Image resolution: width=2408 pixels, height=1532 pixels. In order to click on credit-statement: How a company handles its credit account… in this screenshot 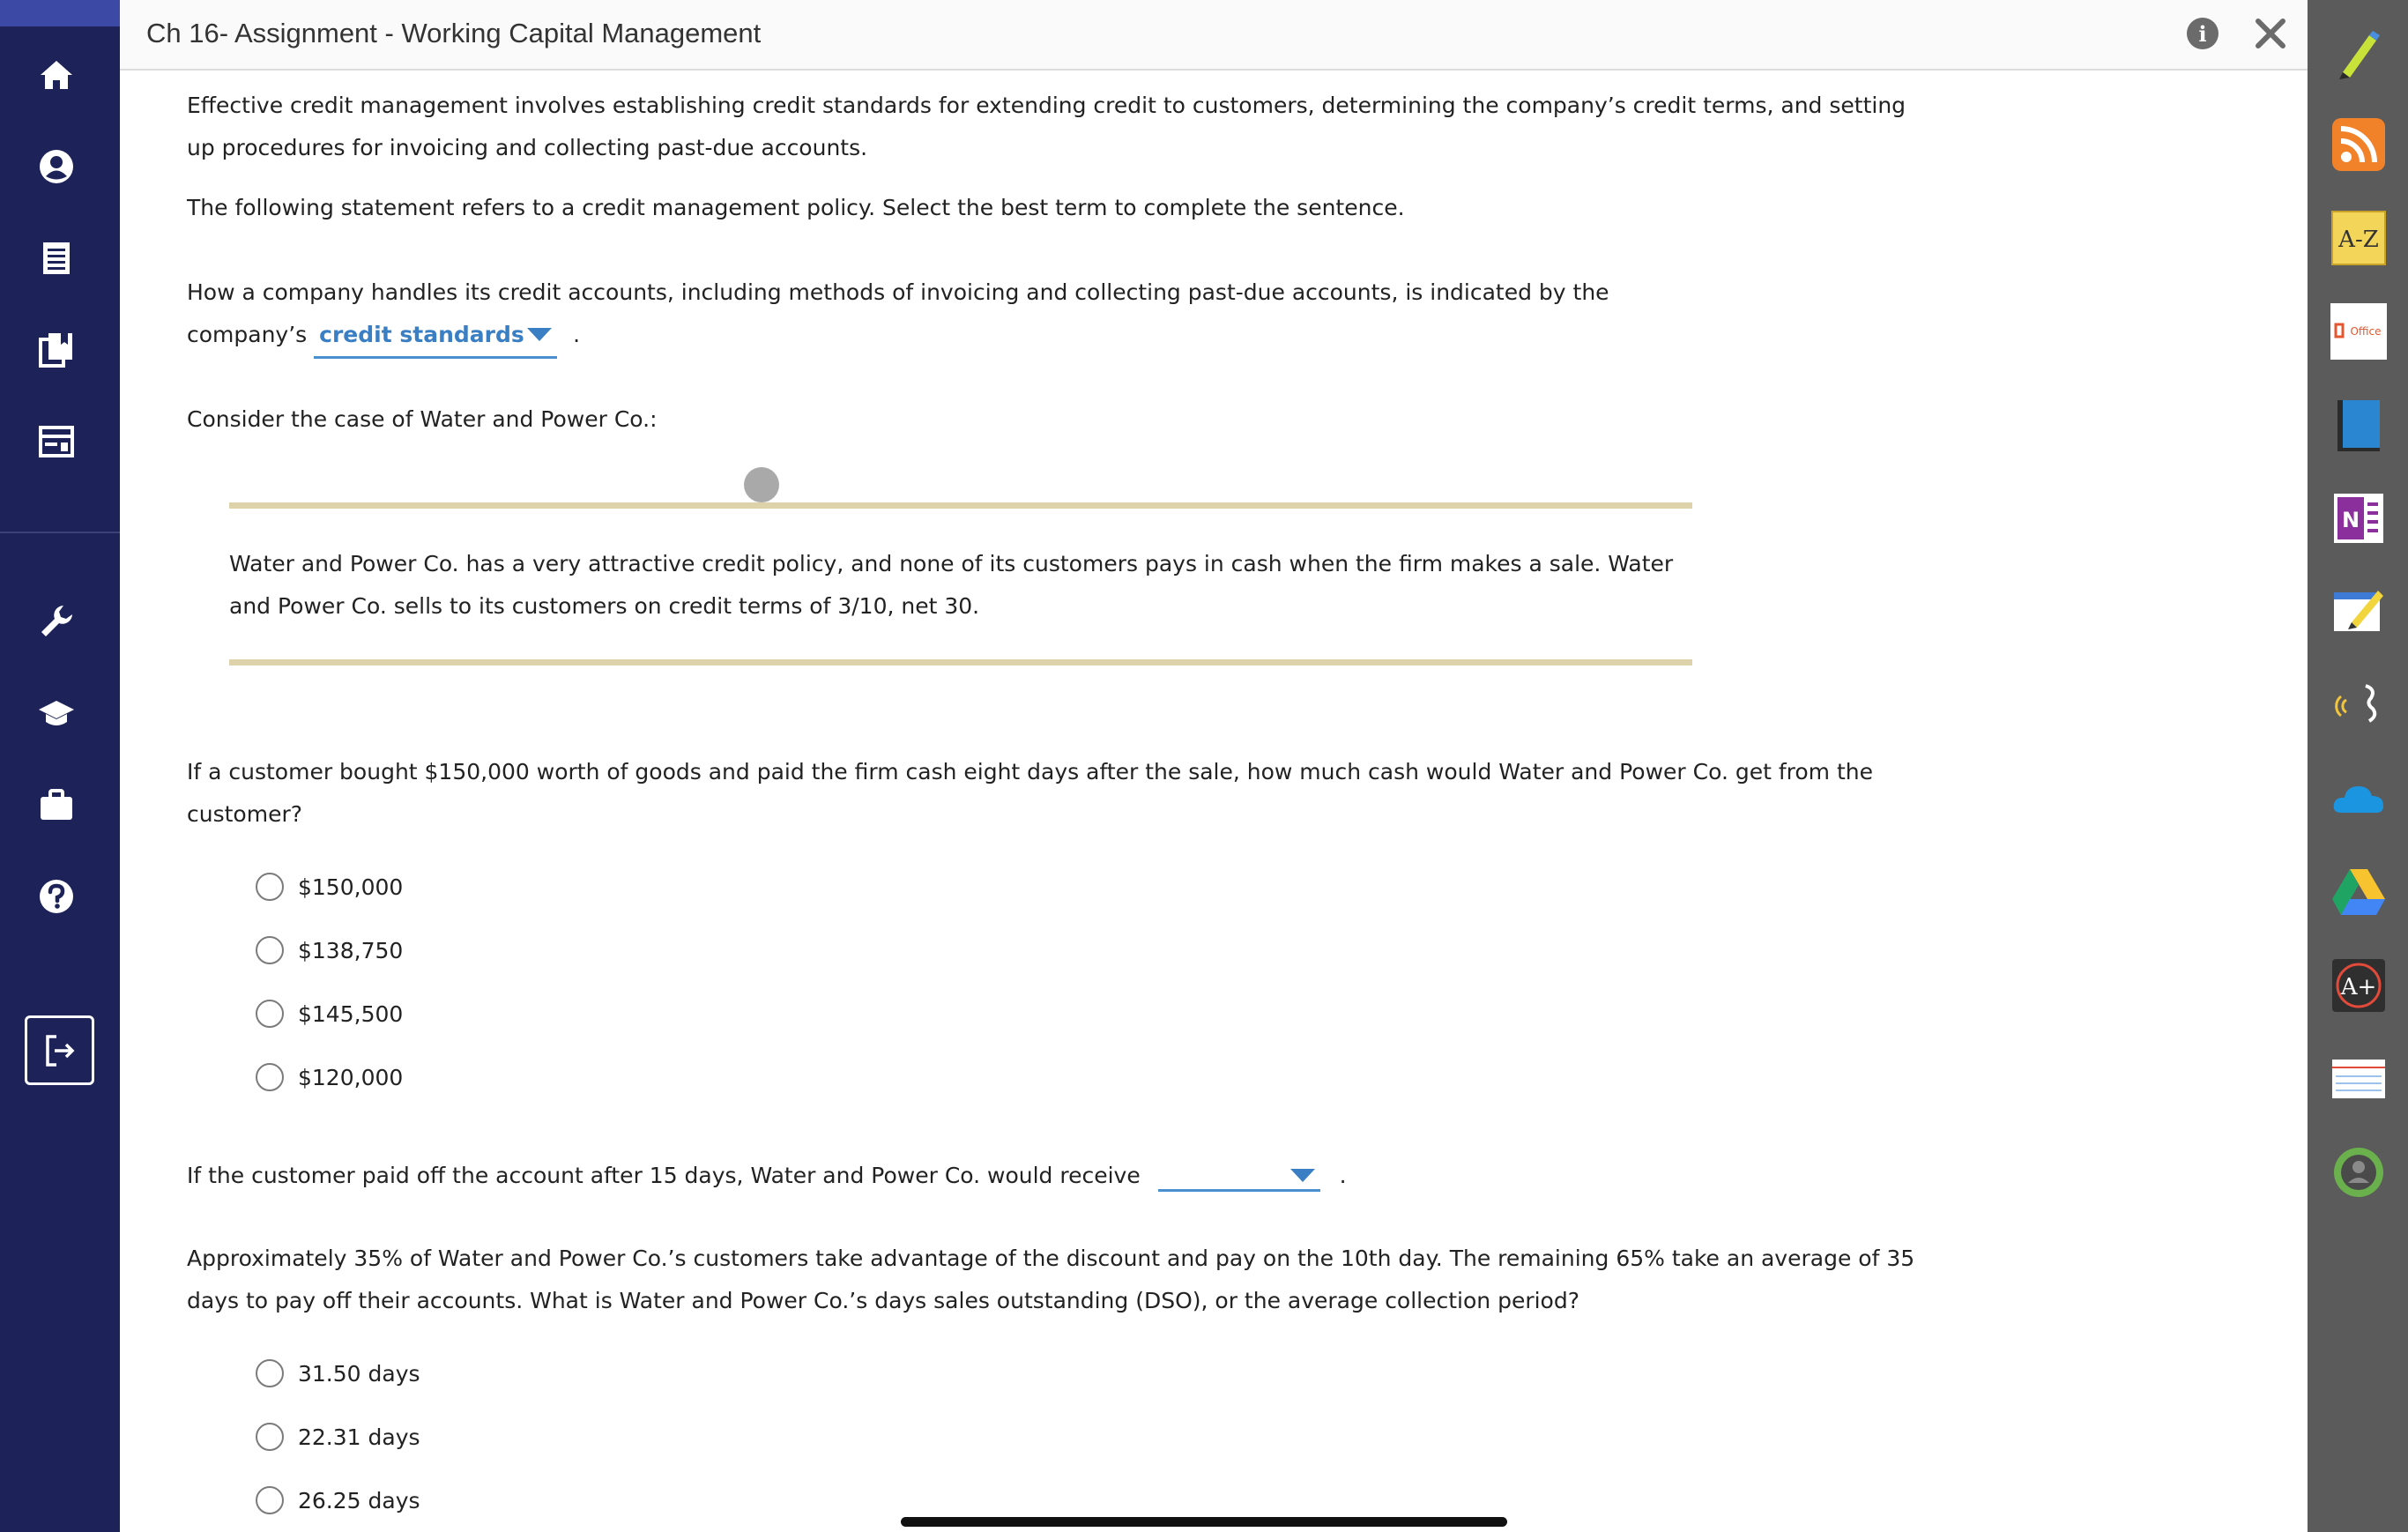, I will do `click(919, 315)`.